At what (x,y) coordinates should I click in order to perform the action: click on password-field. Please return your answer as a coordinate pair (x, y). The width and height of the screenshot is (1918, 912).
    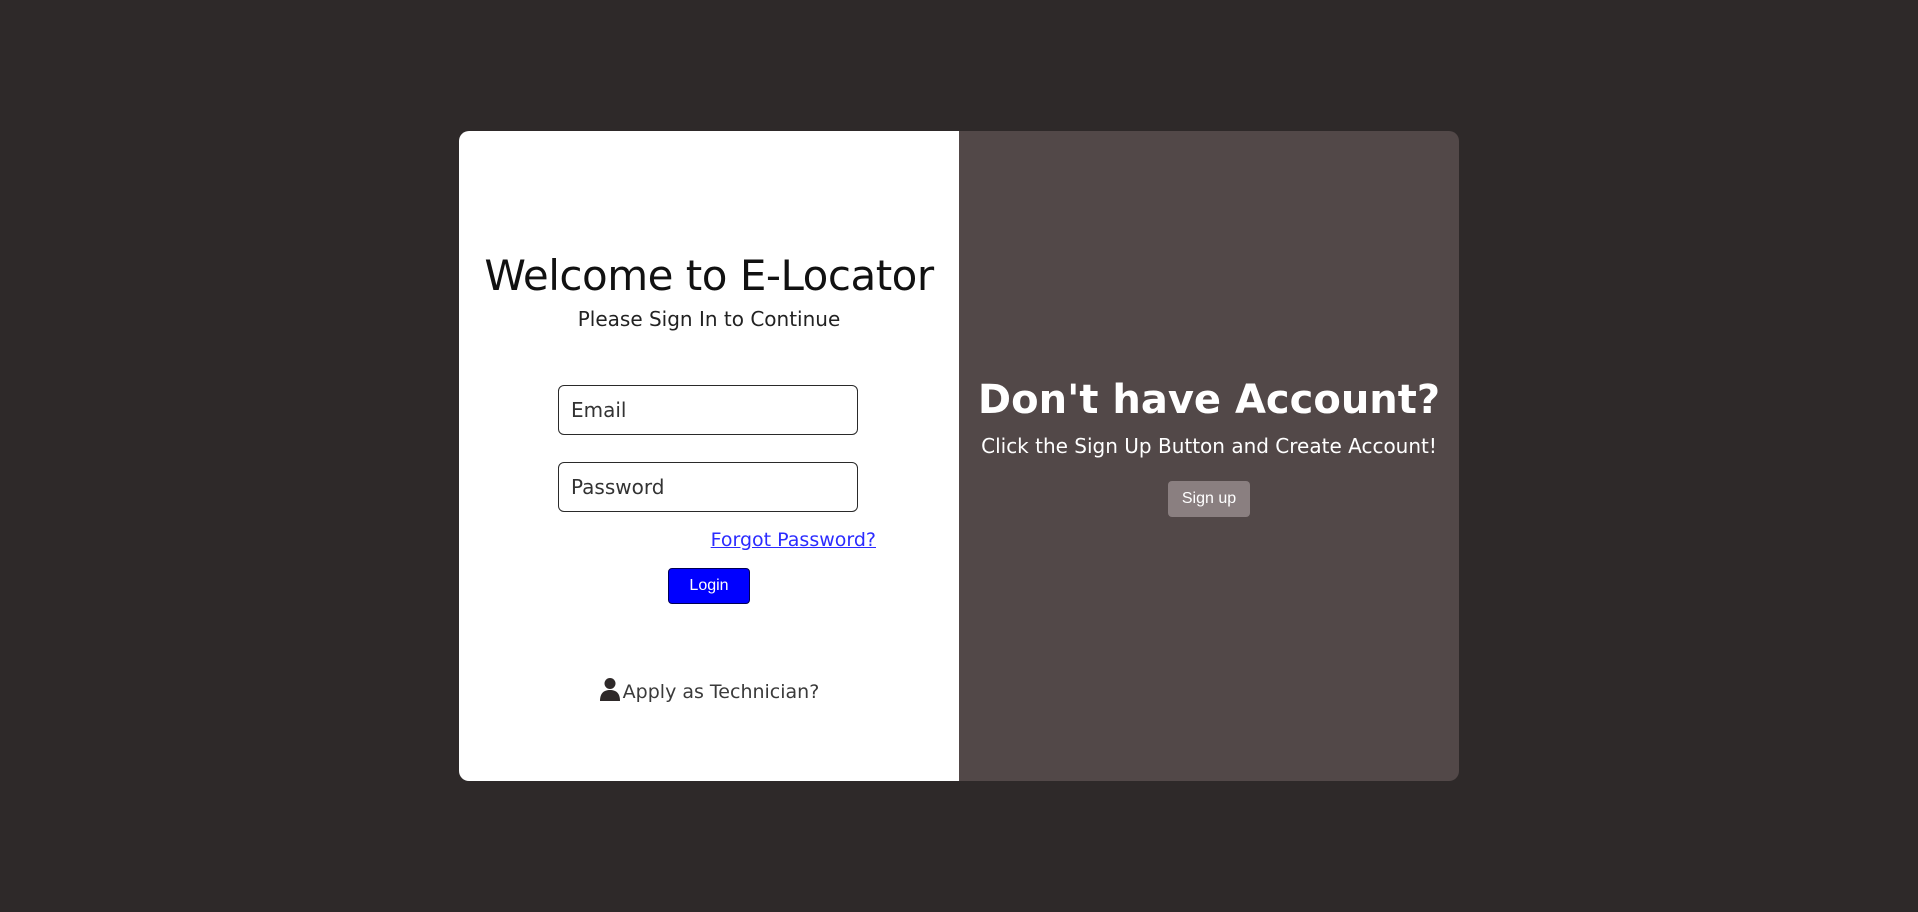
    Looking at the image, I should click on (708, 487).